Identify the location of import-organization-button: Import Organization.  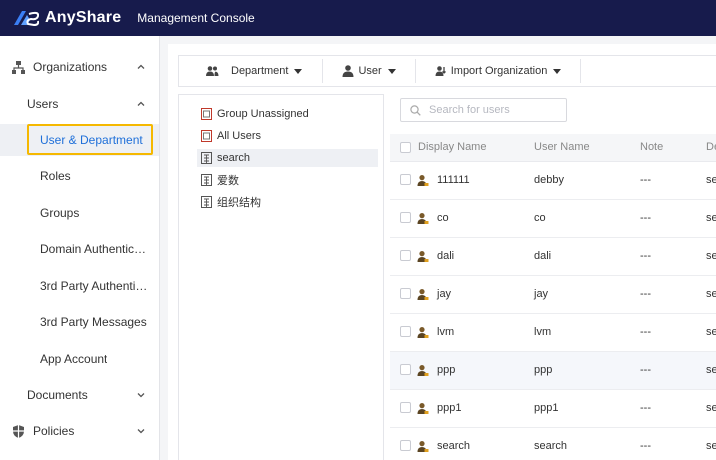
(498, 71).